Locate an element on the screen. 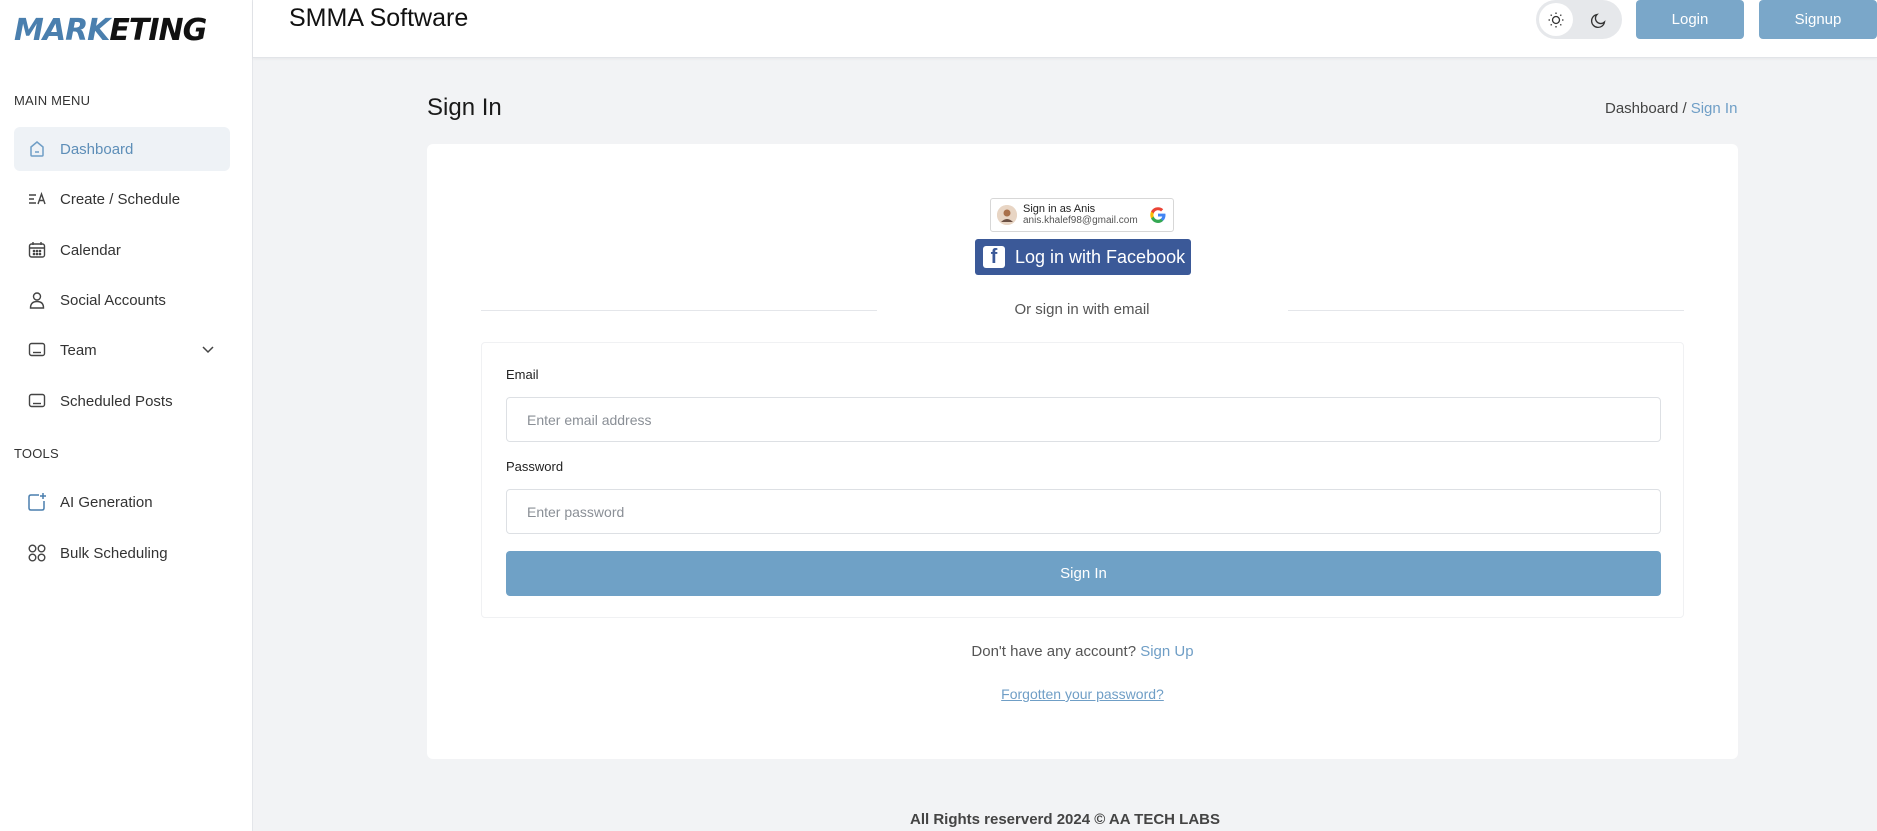  no-account-row: Don't have any account? Sign Up is located at coordinates (1082, 651).